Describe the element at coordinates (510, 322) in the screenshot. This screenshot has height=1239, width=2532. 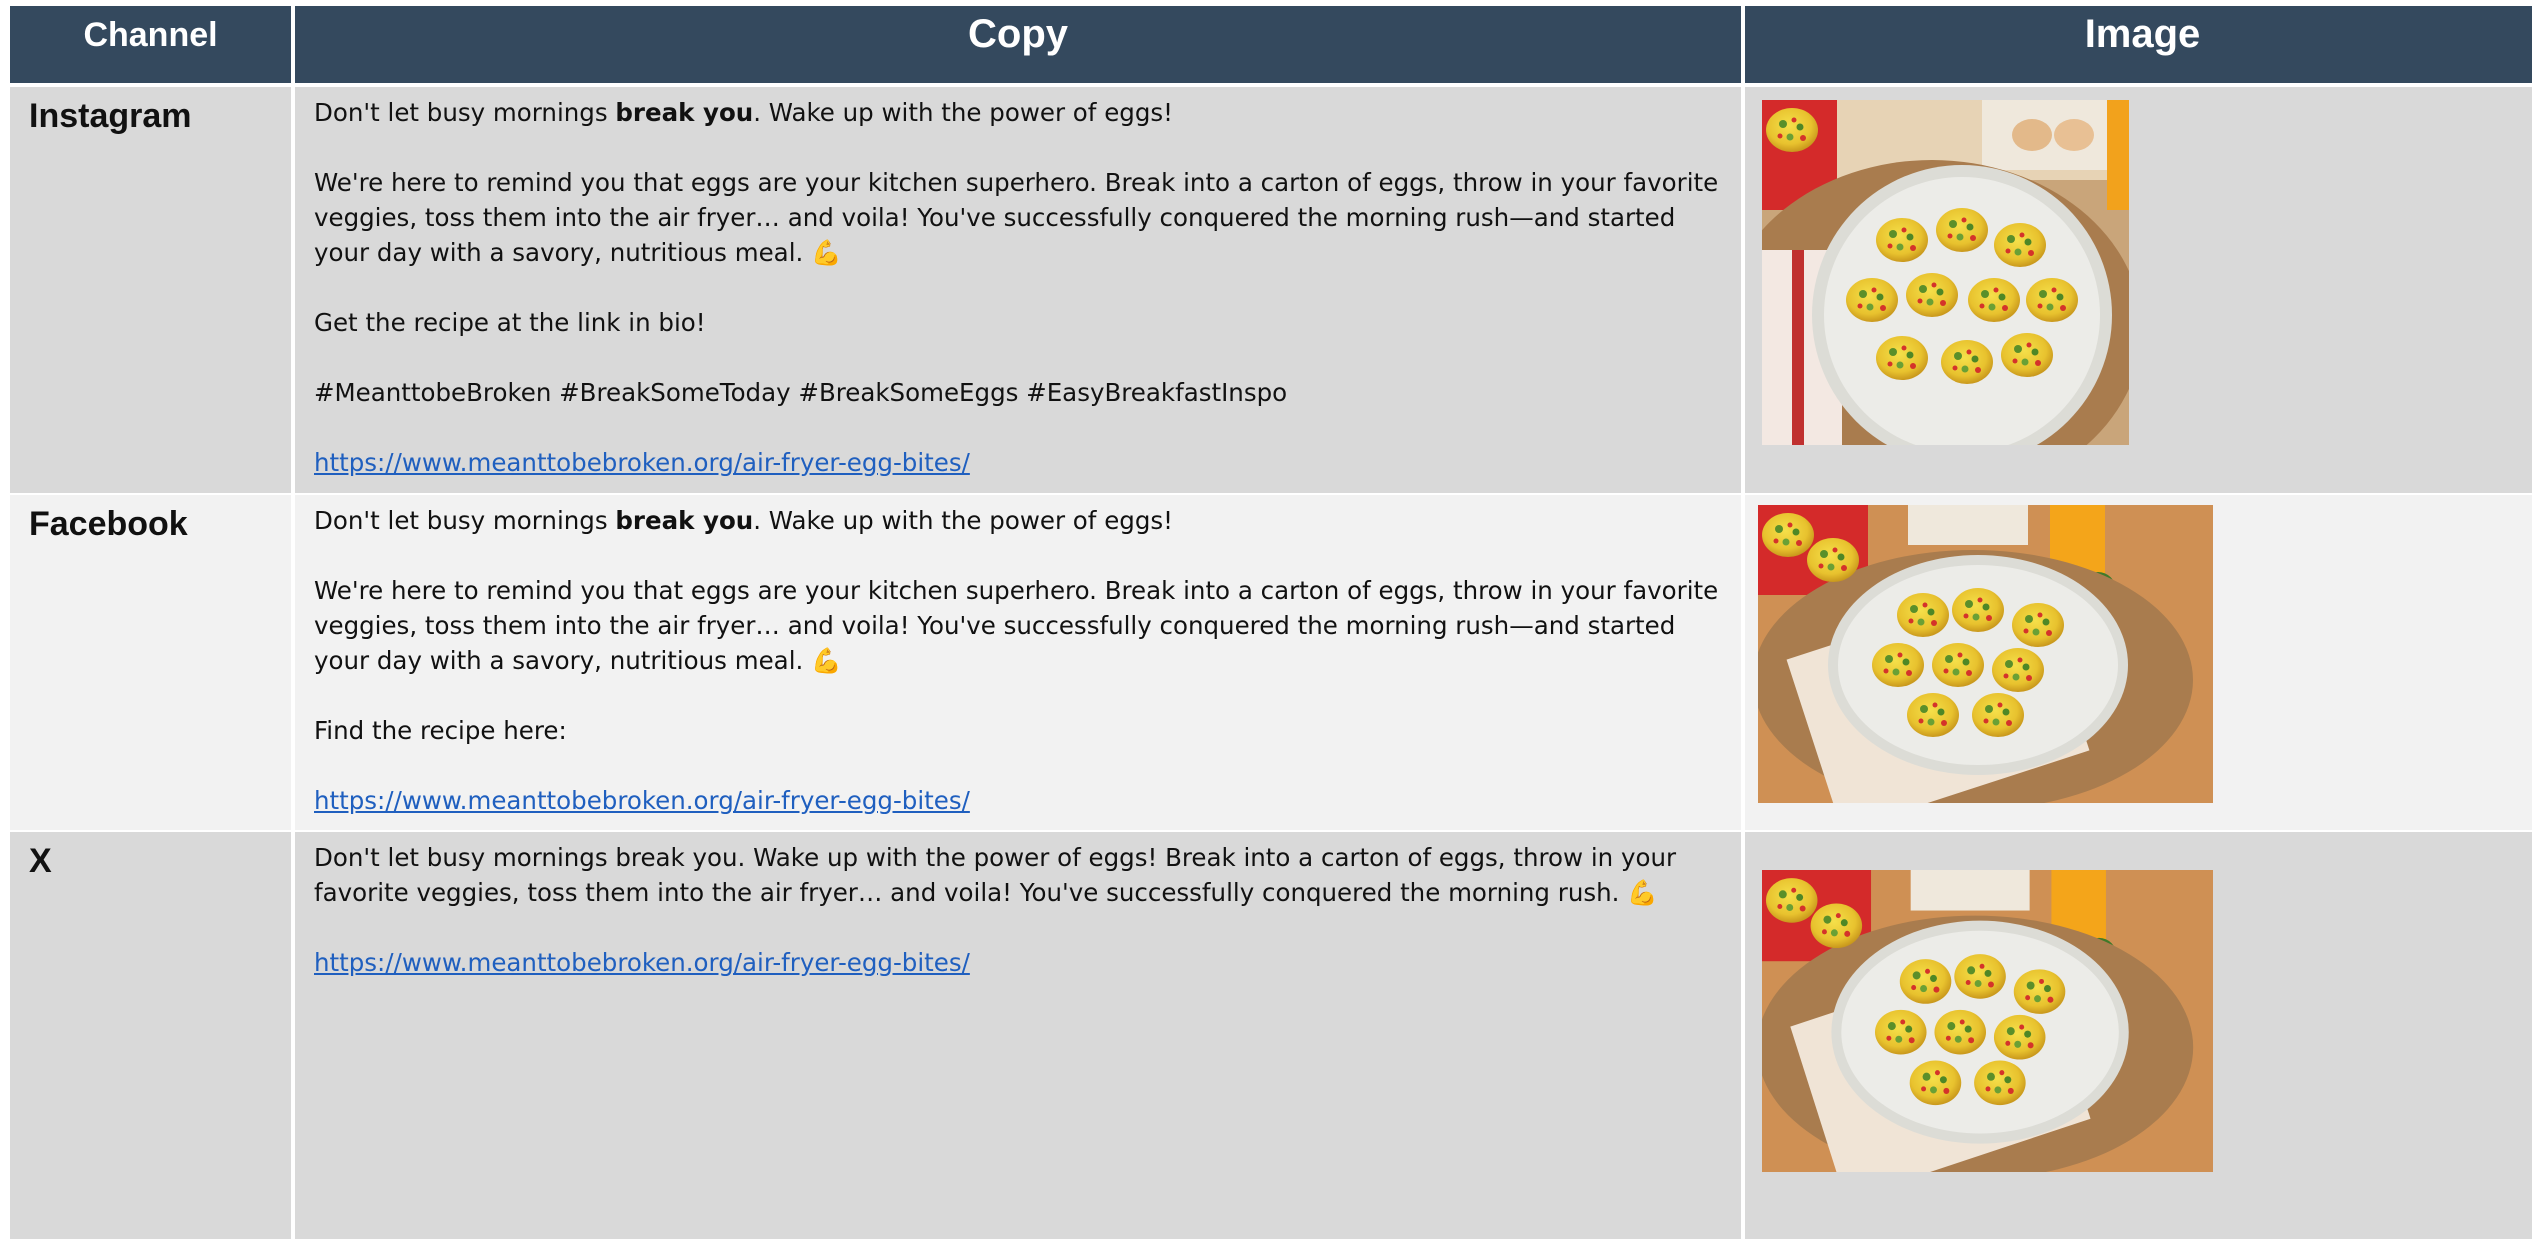
I see `copy-cta: Get the recipe at the link in bio!` at that location.